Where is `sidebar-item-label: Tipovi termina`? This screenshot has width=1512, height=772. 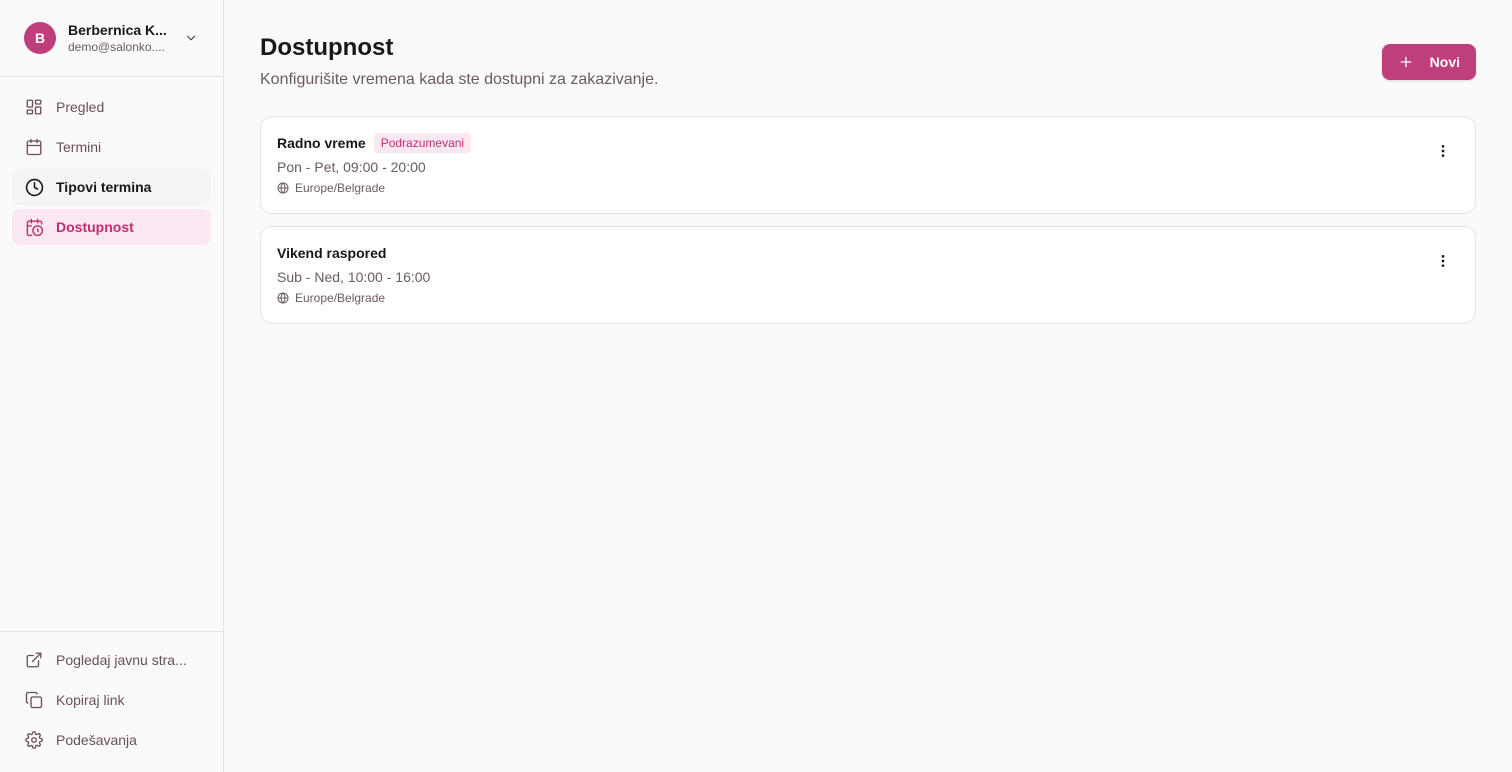 sidebar-item-label: Tipovi termina is located at coordinates (104, 187).